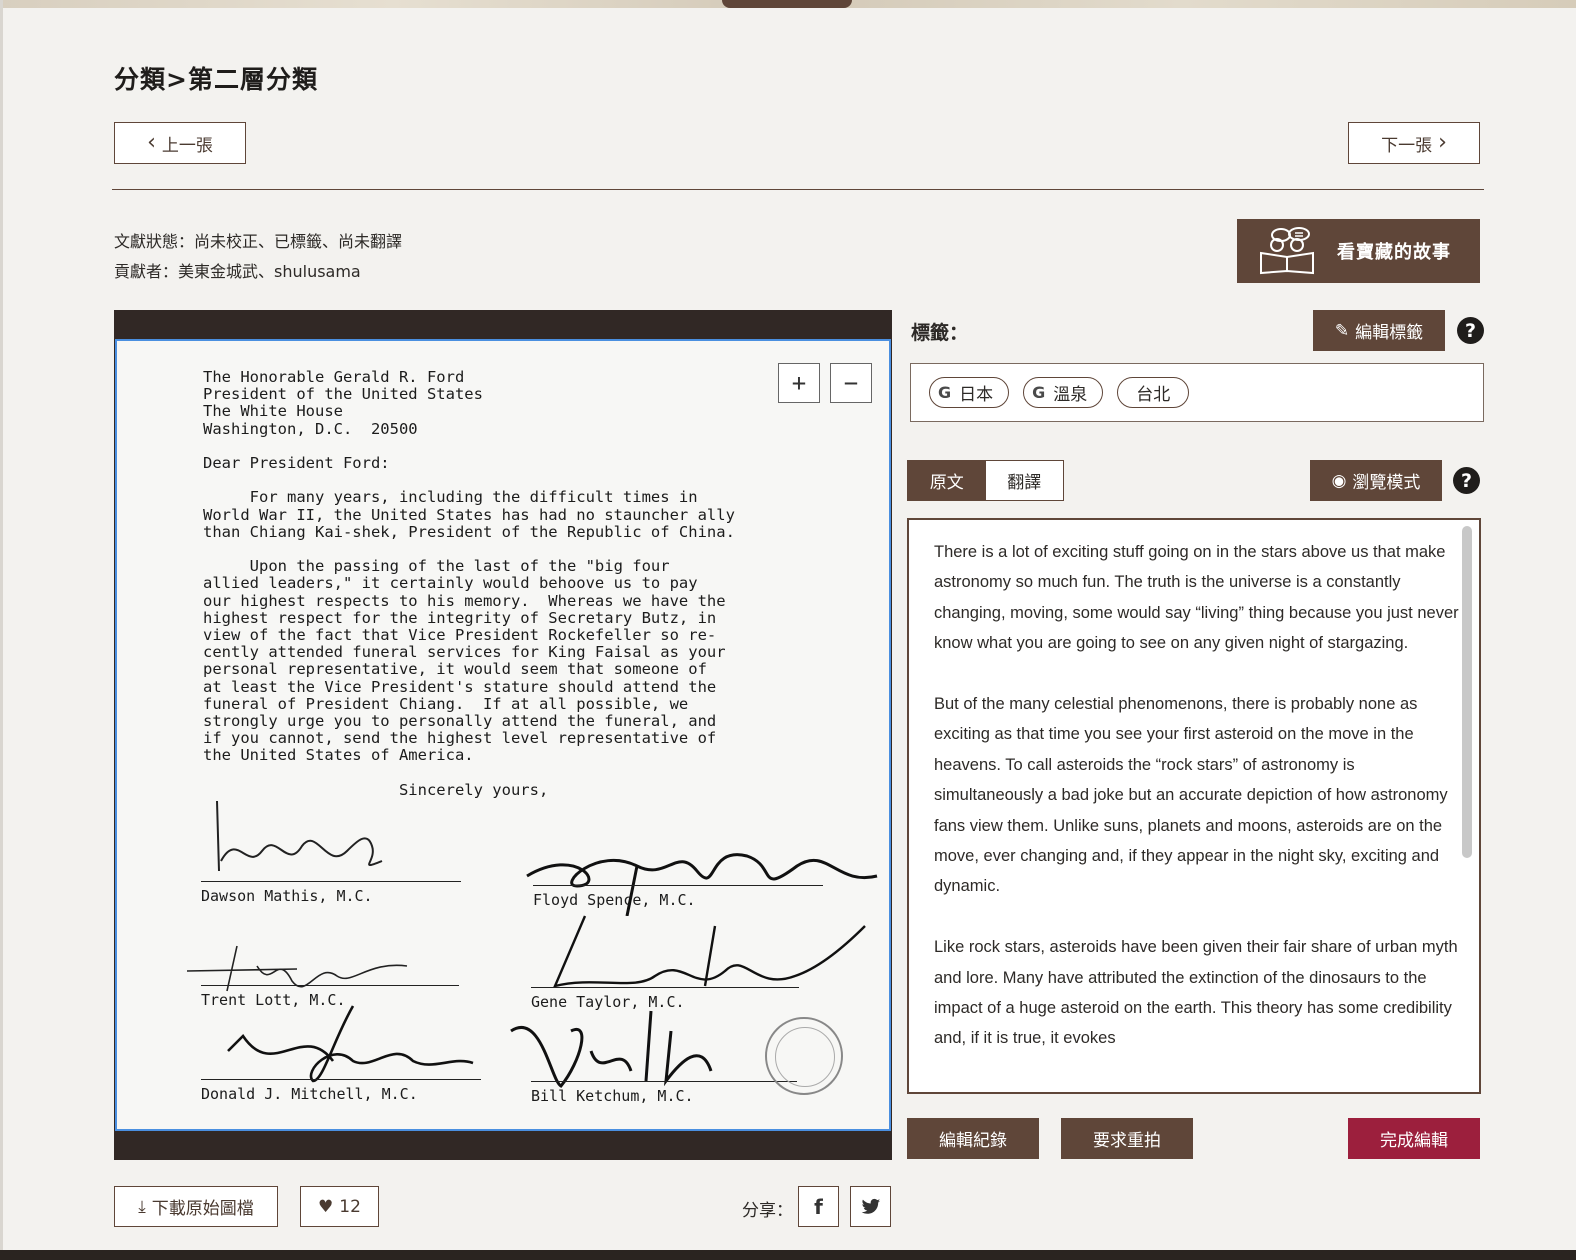  What do you see at coordinates (1407, 145) in the screenshot?
I see `next-label: 下一張` at bounding box center [1407, 145].